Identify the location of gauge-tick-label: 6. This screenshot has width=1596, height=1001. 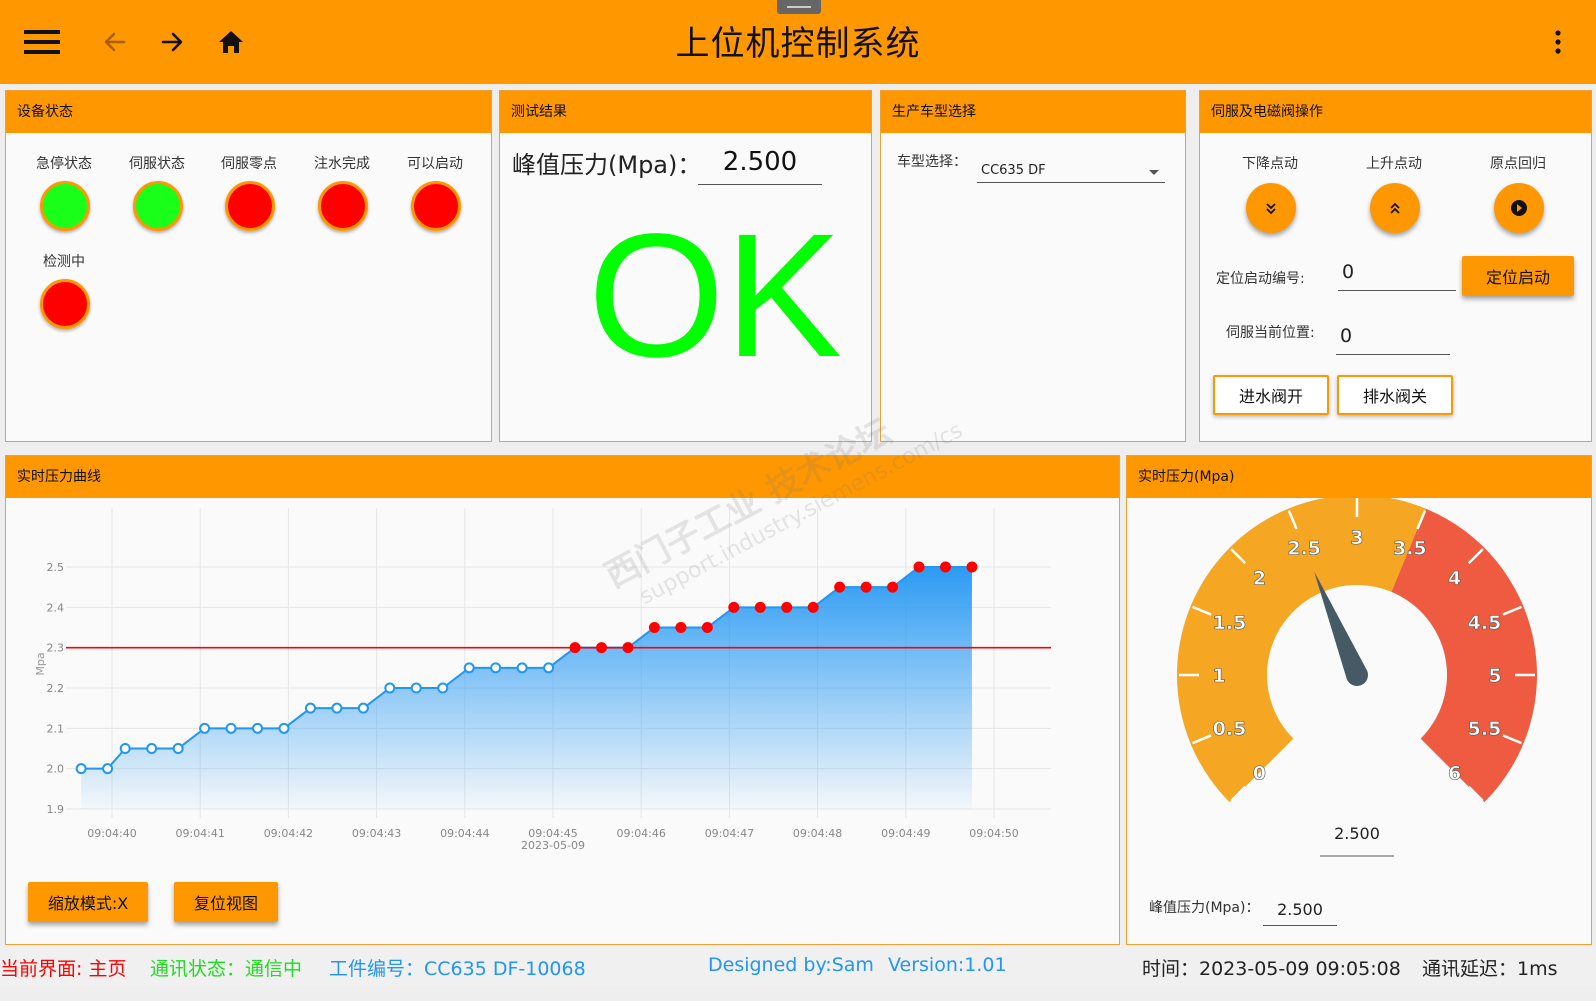
(1454, 774).